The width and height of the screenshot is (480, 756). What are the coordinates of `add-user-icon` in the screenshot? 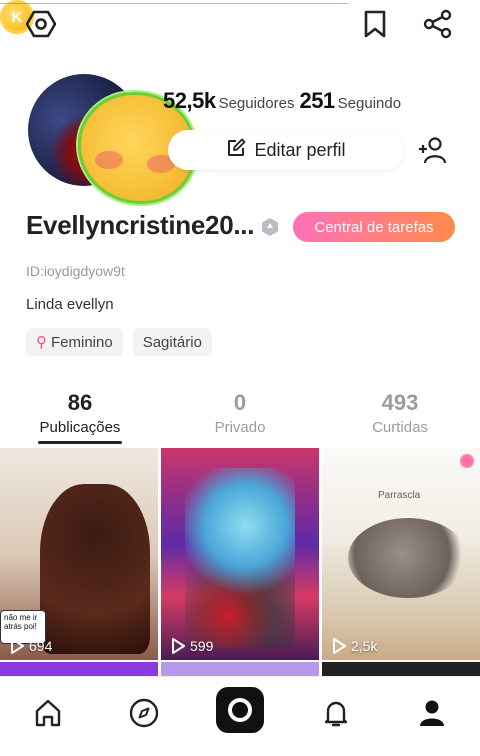 It's located at (433, 150).